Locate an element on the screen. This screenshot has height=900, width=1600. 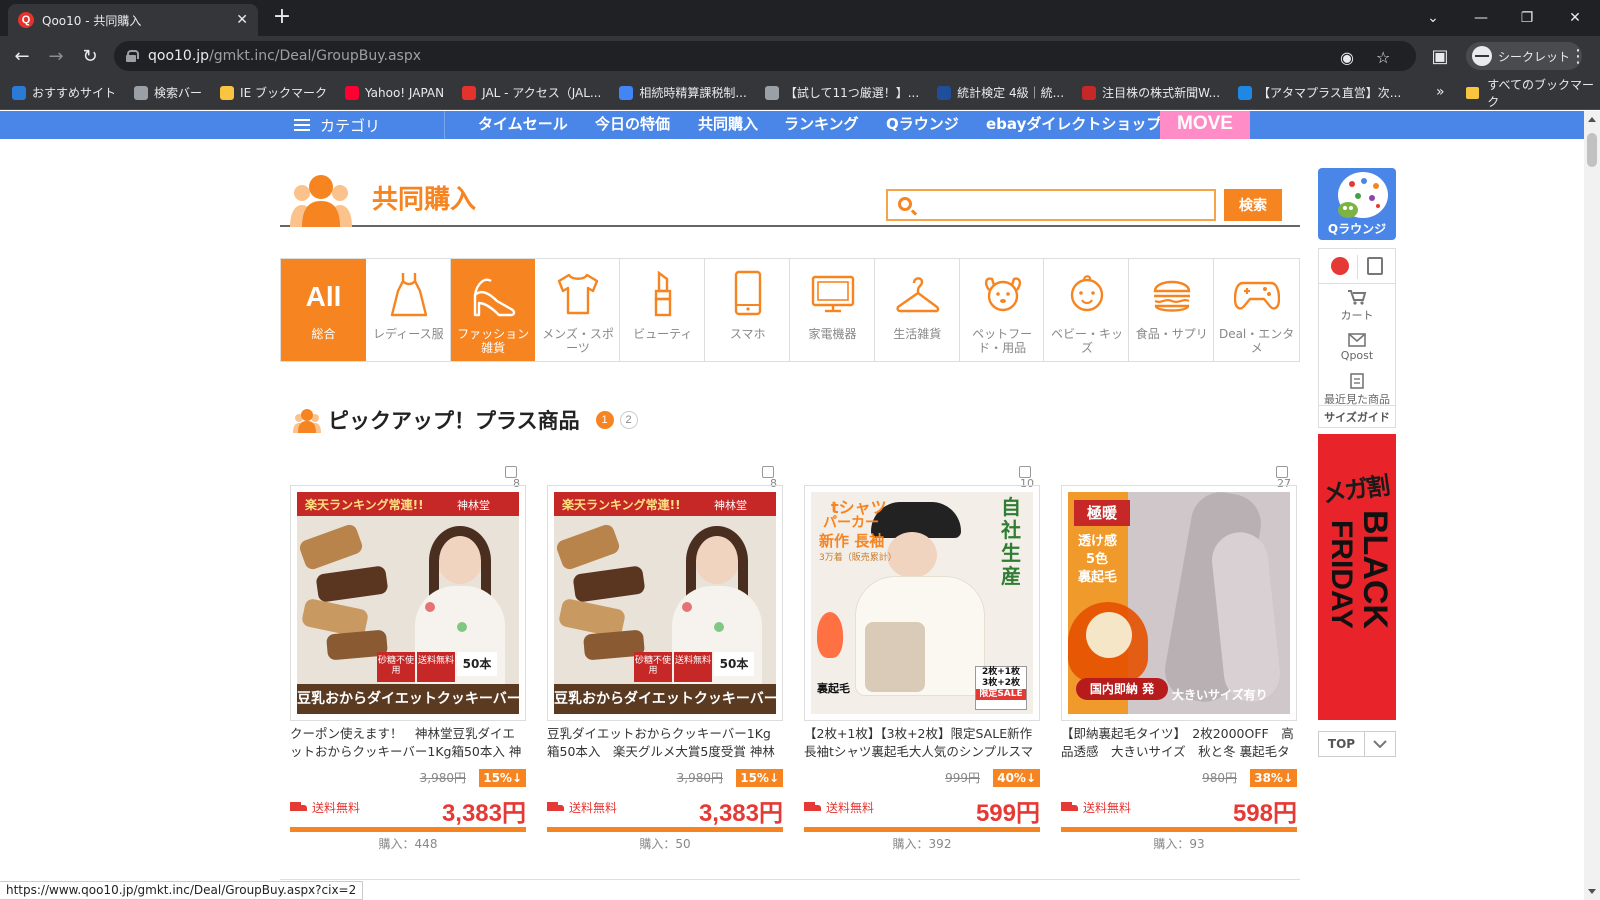
reload-button: ↻ is located at coordinates (90, 56).